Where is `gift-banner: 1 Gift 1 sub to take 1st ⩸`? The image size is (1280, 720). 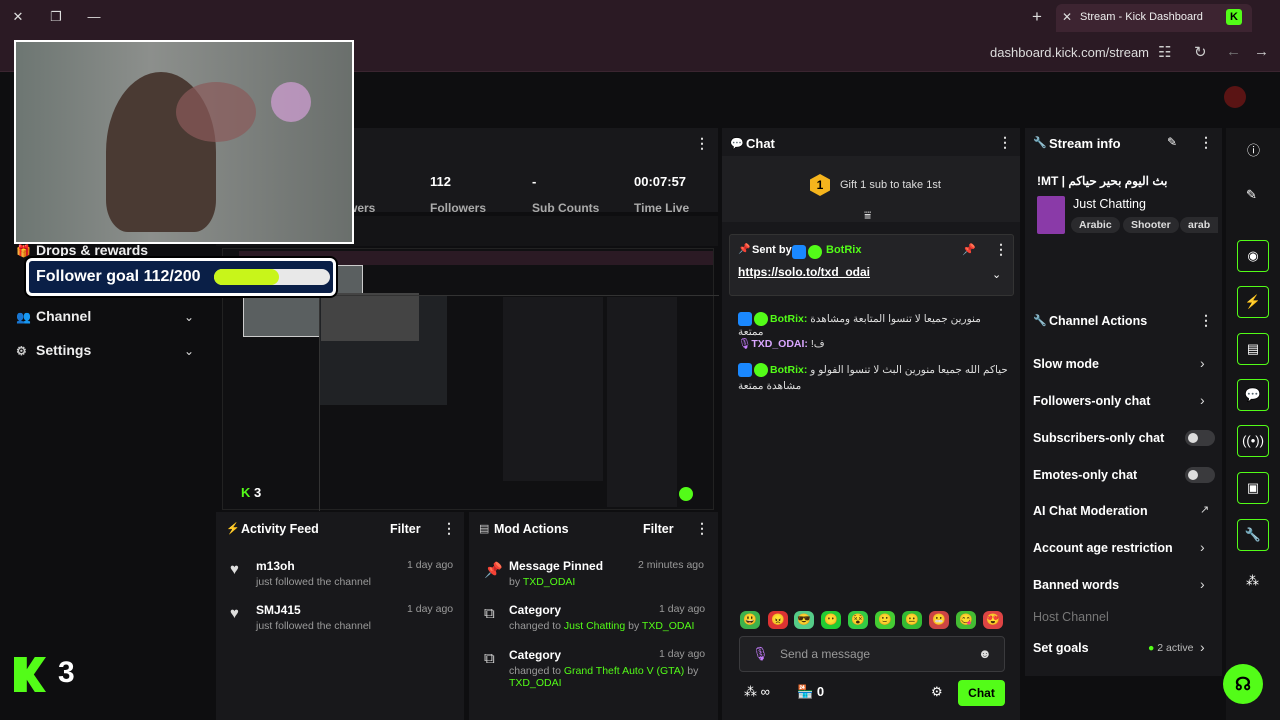
gift-banner: 1 Gift 1 sub to take 1st ⩸ is located at coordinates (871, 189).